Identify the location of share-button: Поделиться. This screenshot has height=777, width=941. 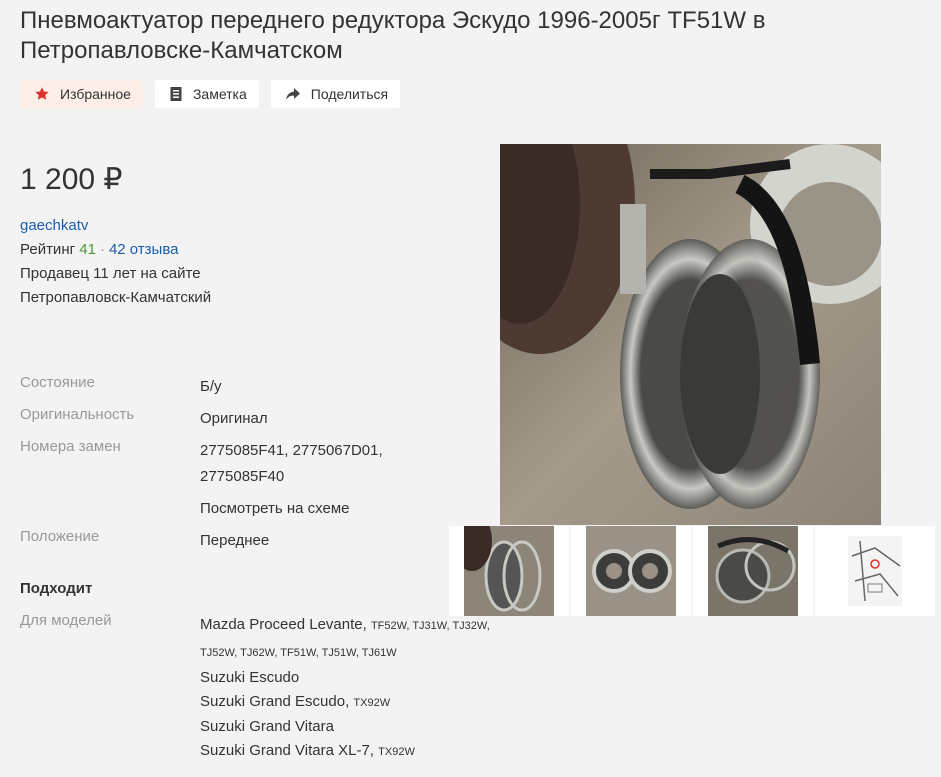
(335, 94).